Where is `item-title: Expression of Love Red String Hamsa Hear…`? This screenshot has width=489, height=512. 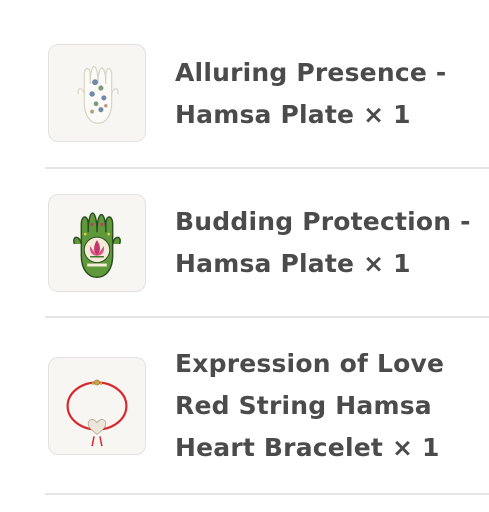
item-title: Expression of Love Red String Hamsa Hear… is located at coordinates (310, 405).